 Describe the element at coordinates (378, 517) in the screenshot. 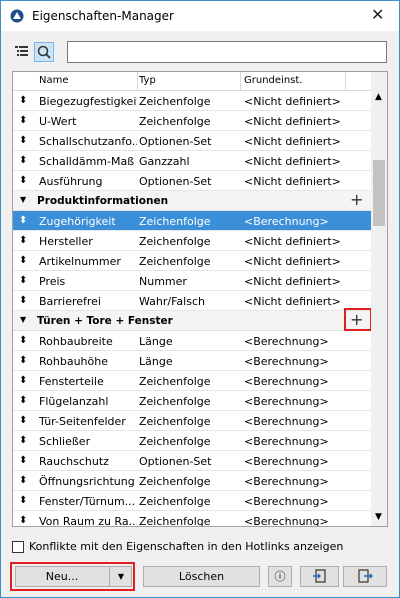

I see `scroll-down-icon: ▼` at that location.